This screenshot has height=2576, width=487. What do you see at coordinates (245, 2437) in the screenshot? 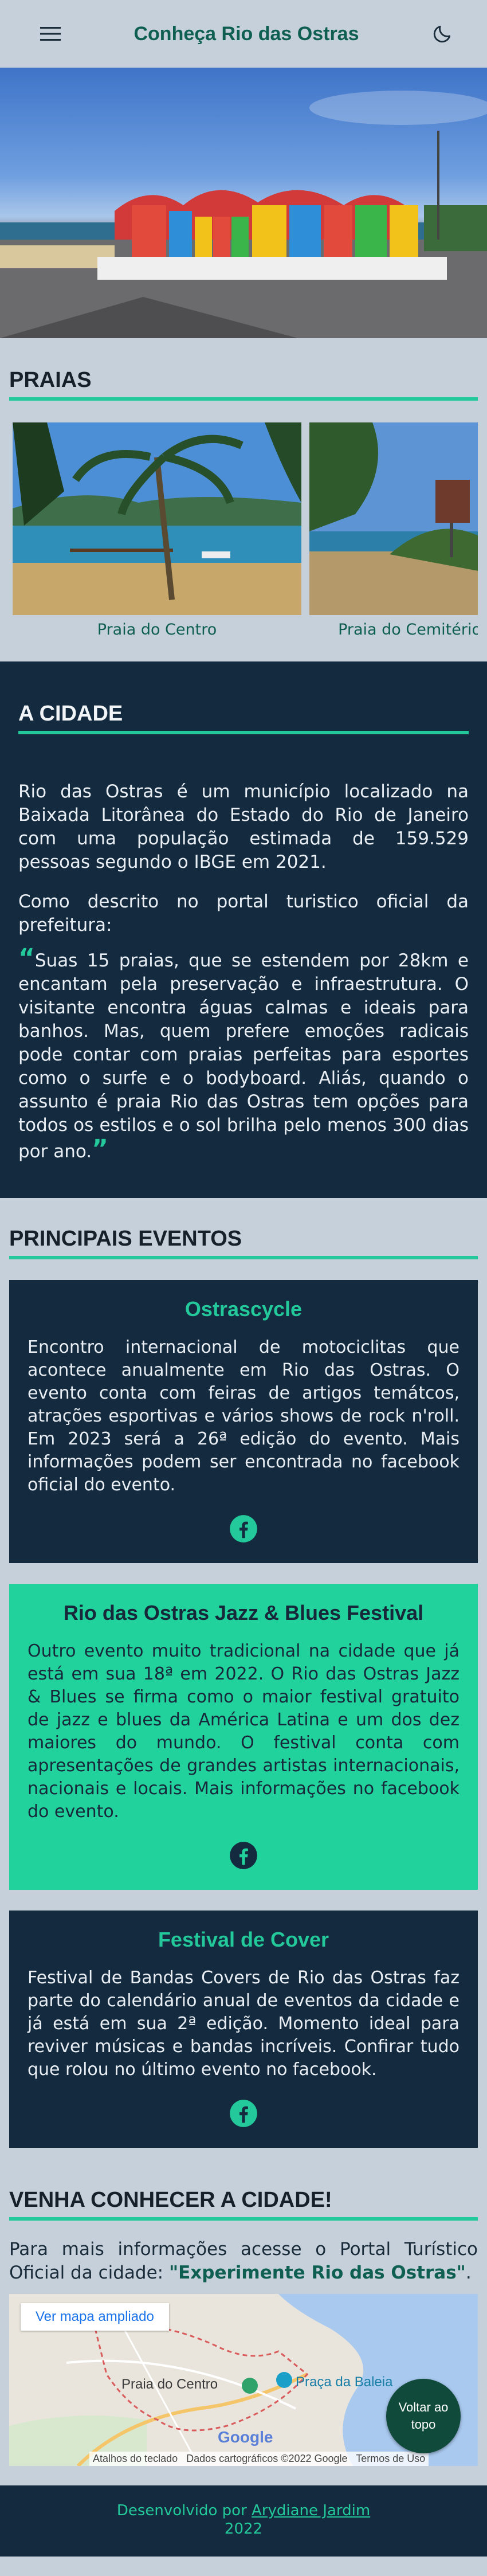
I see `google-logo: Google` at bounding box center [245, 2437].